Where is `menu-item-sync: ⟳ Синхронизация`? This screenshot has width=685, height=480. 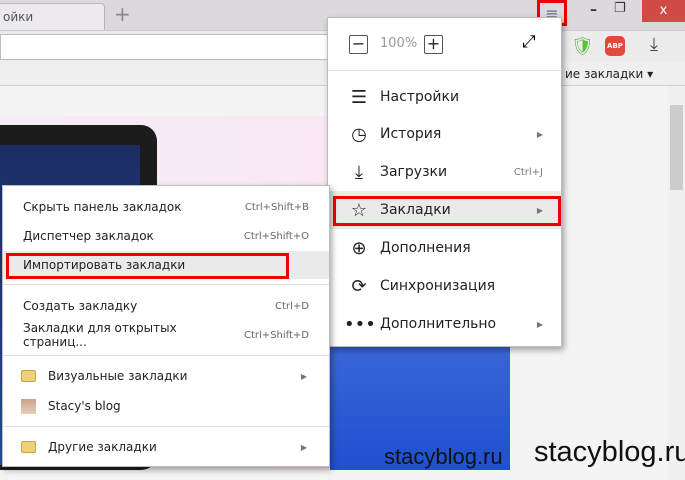
menu-item-sync: ⟳ Синхронизация is located at coordinates (444, 286).